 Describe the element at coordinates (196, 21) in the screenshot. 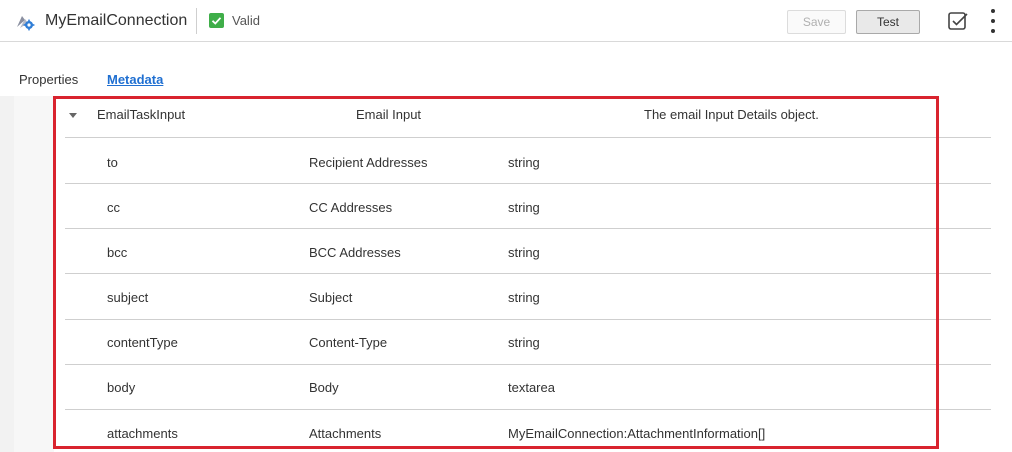

I see `header-divider` at that location.